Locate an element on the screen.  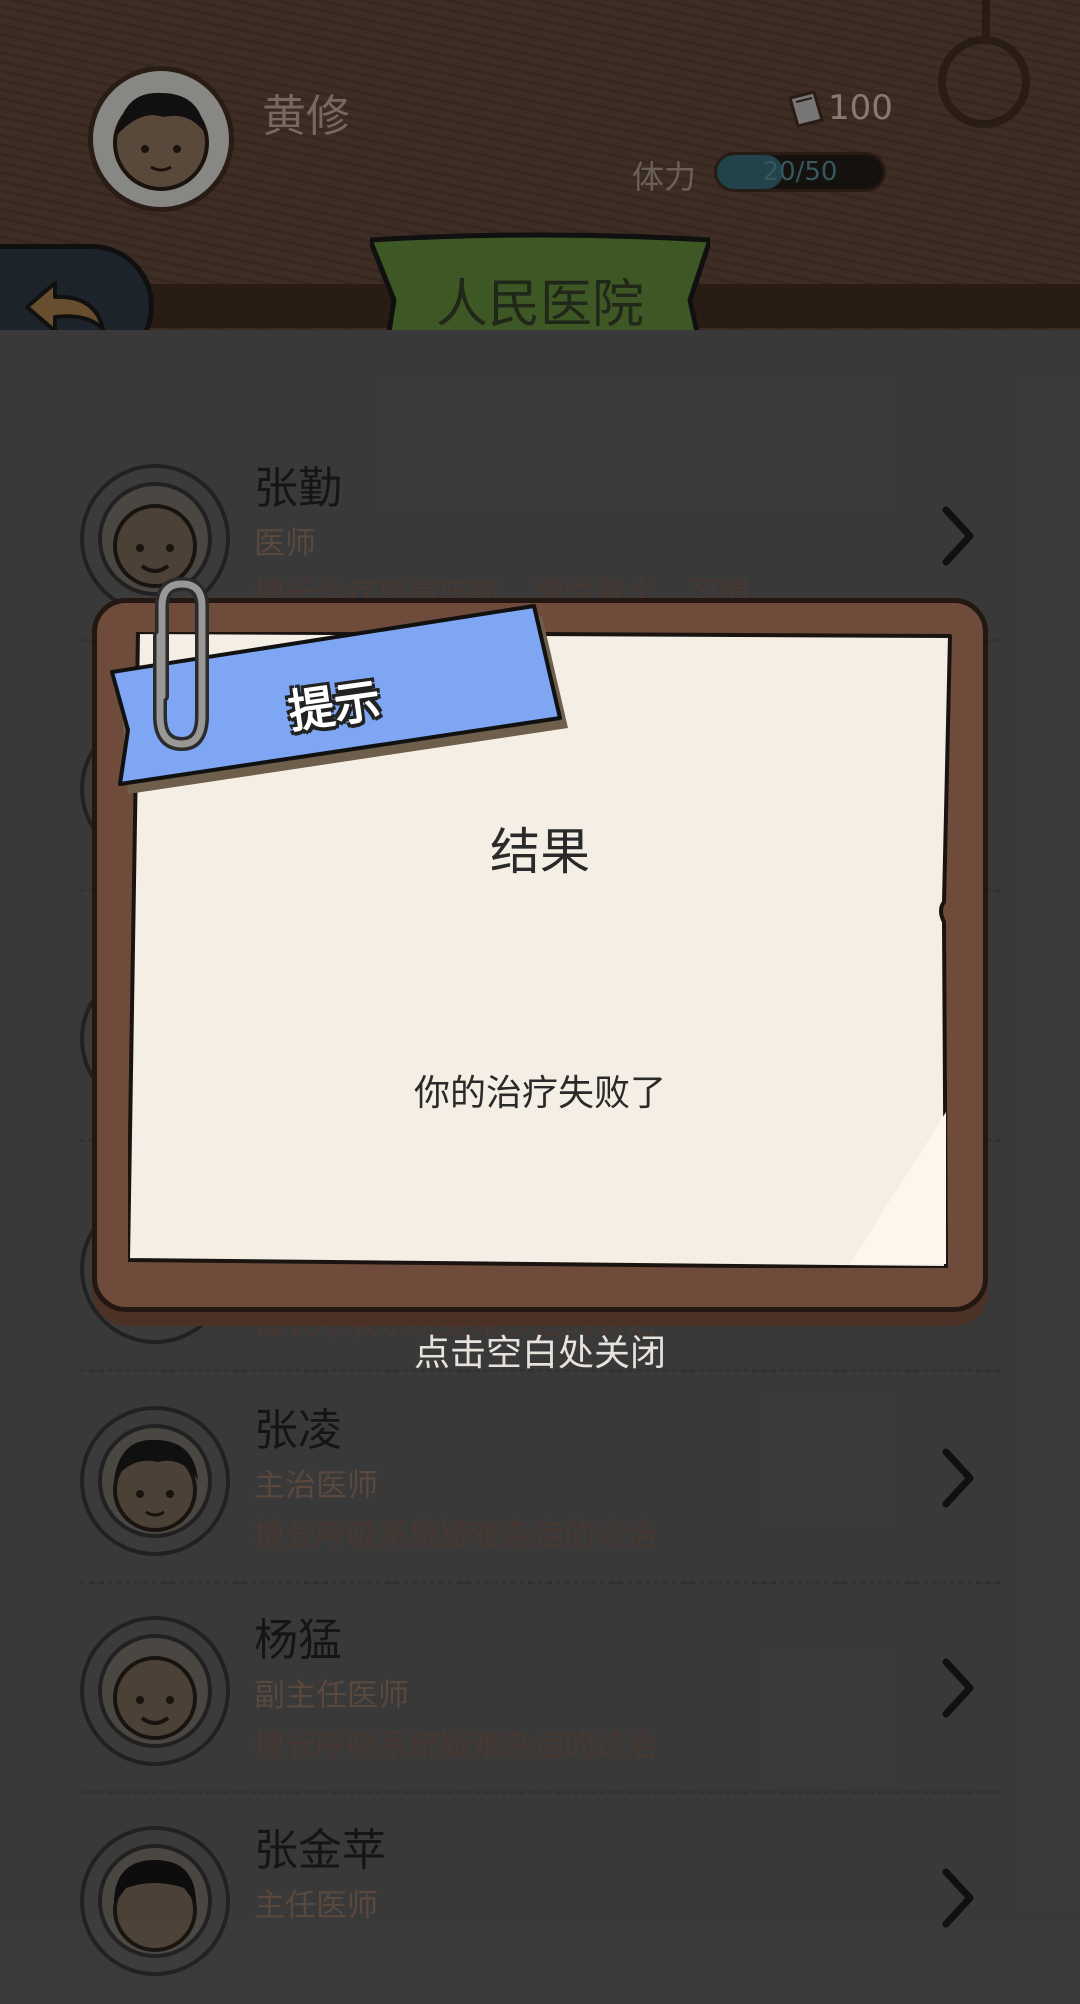
dialog-tab-label: 提示 is located at coordinates (334, 706).